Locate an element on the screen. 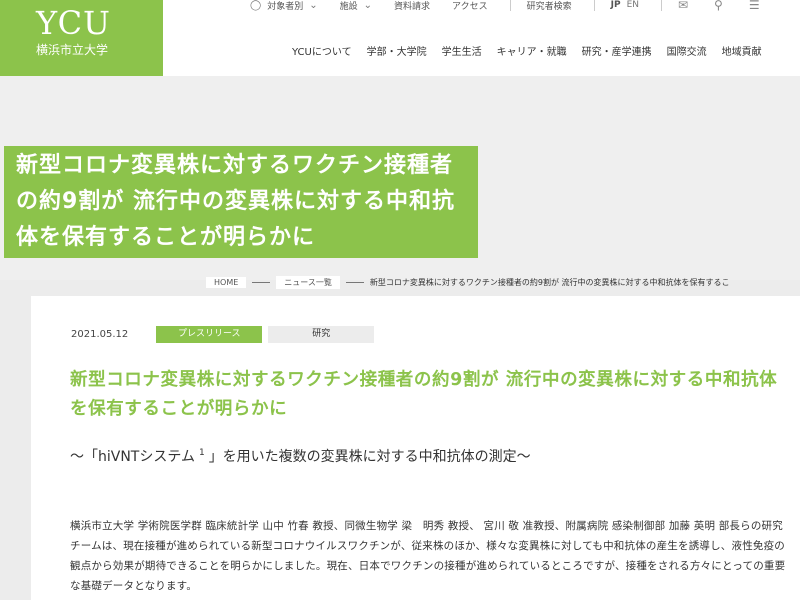 Image resolution: width=800 pixels, height=600 pixels. facilities-label: 施設 is located at coordinates (348, 6).